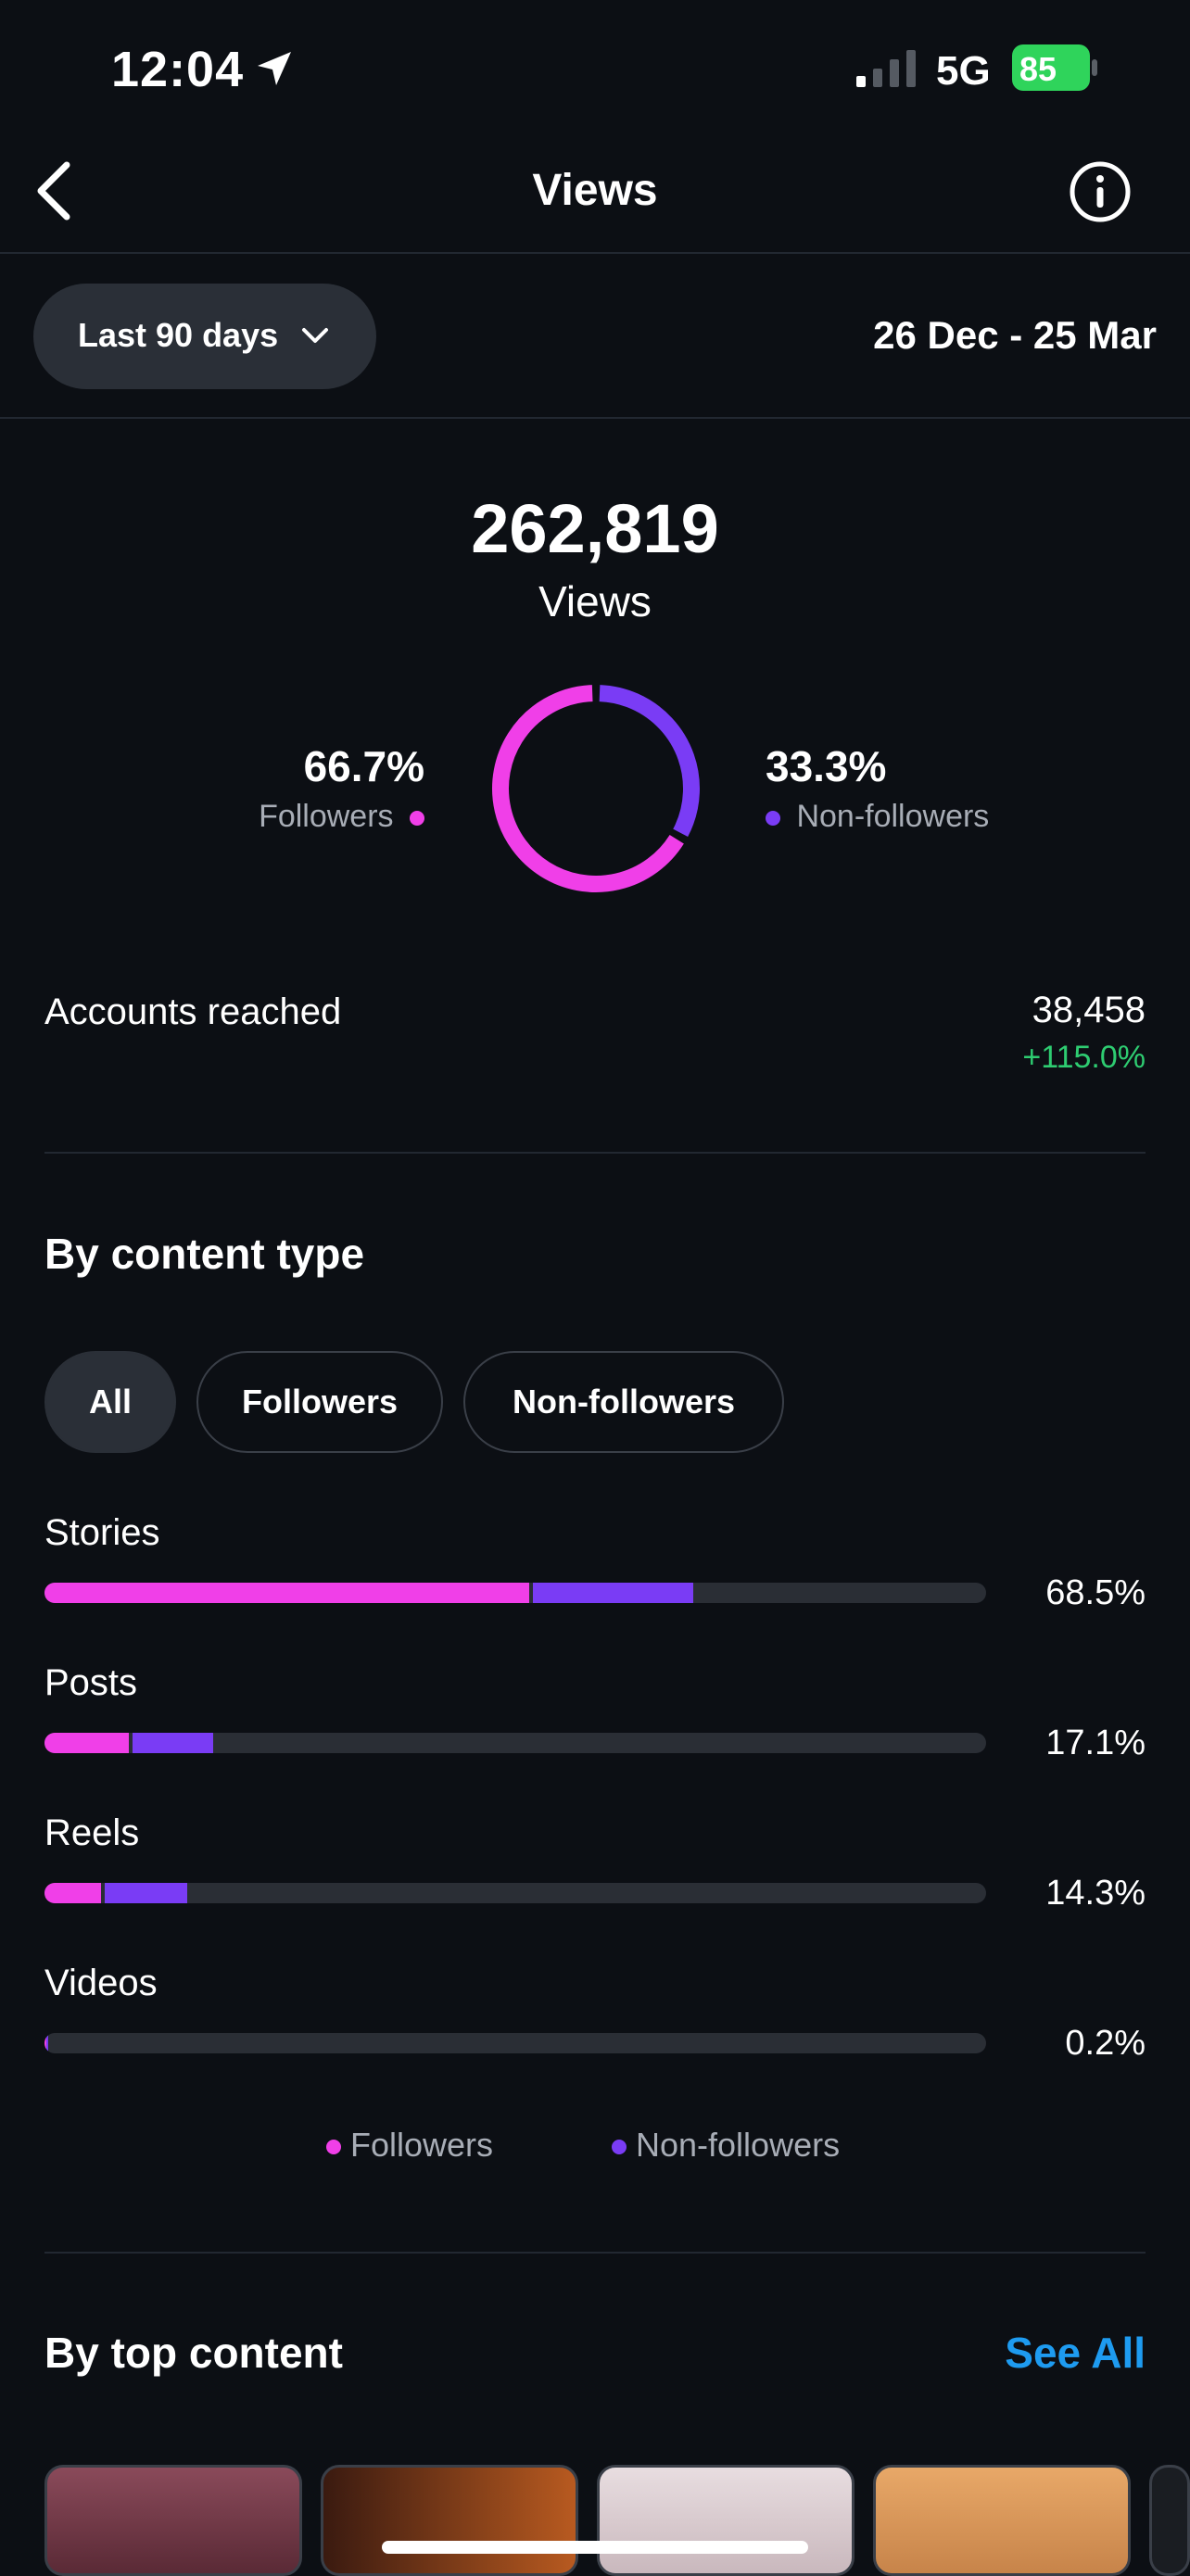 The height and width of the screenshot is (2576, 1190). What do you see at coordinates (72, 1893) in the screenshot?
I see `bar-followers-reels` at bounding box center [72, 1893].